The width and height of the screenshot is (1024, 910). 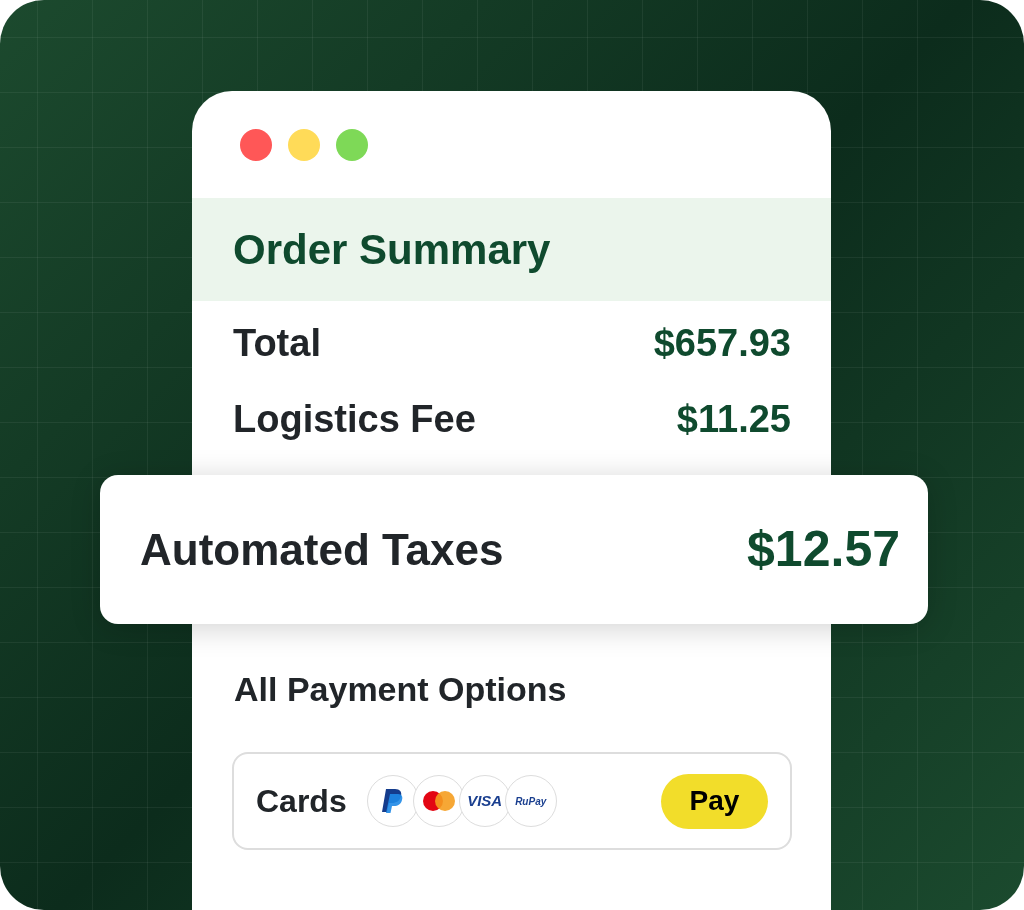 I want to click on row-label: Automated Taxes, so click(x=322, y=549).